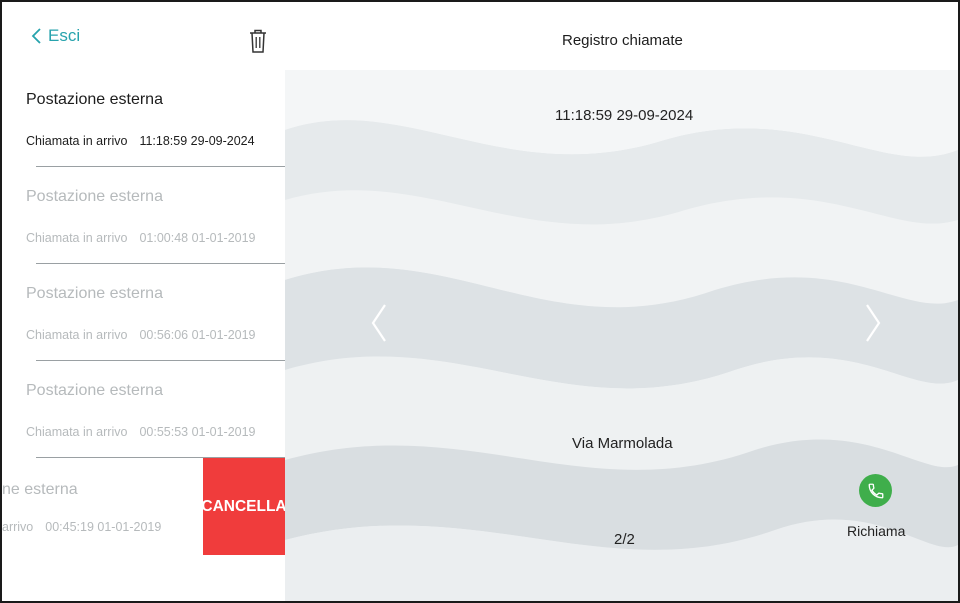 The image size is (960, 603). I want to click on chevron-right-icon, so click(873, 323).